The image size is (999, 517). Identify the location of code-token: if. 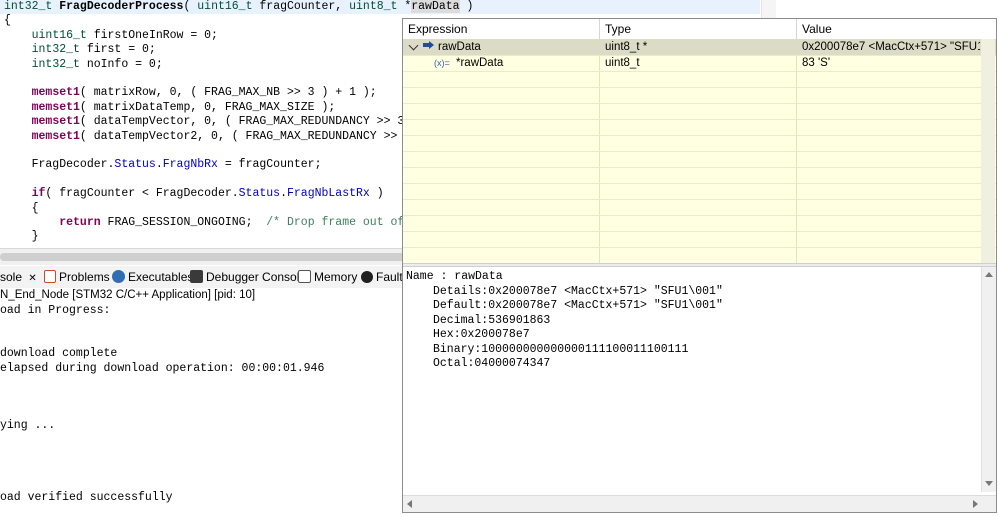
(38, 194).